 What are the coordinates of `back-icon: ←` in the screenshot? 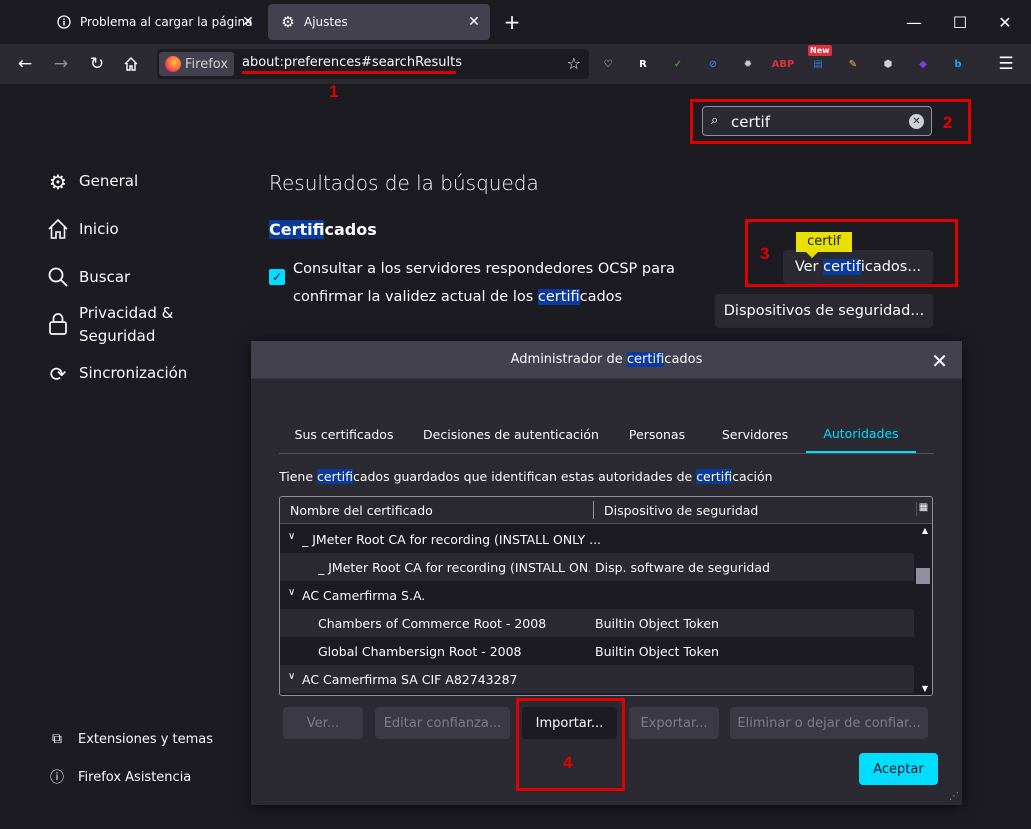 It's located at (25, 64).